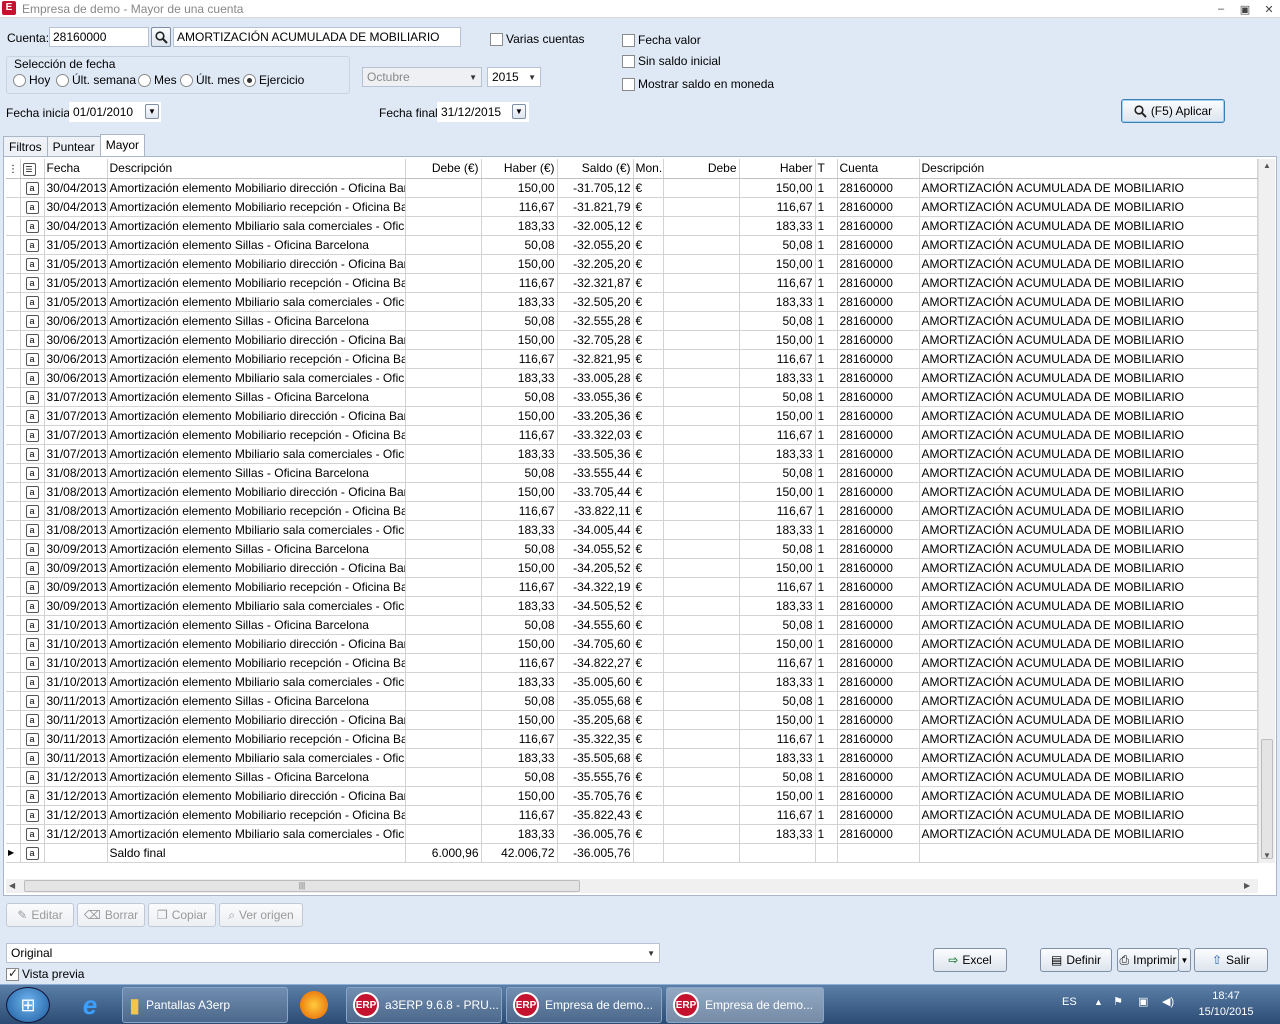 The width and height of the screenshot is (1280, 1024). What do you see at coordinates (13, 853) in the screenshot?
I see `row-selector-current: ▶` at bounding box center [13, 853].